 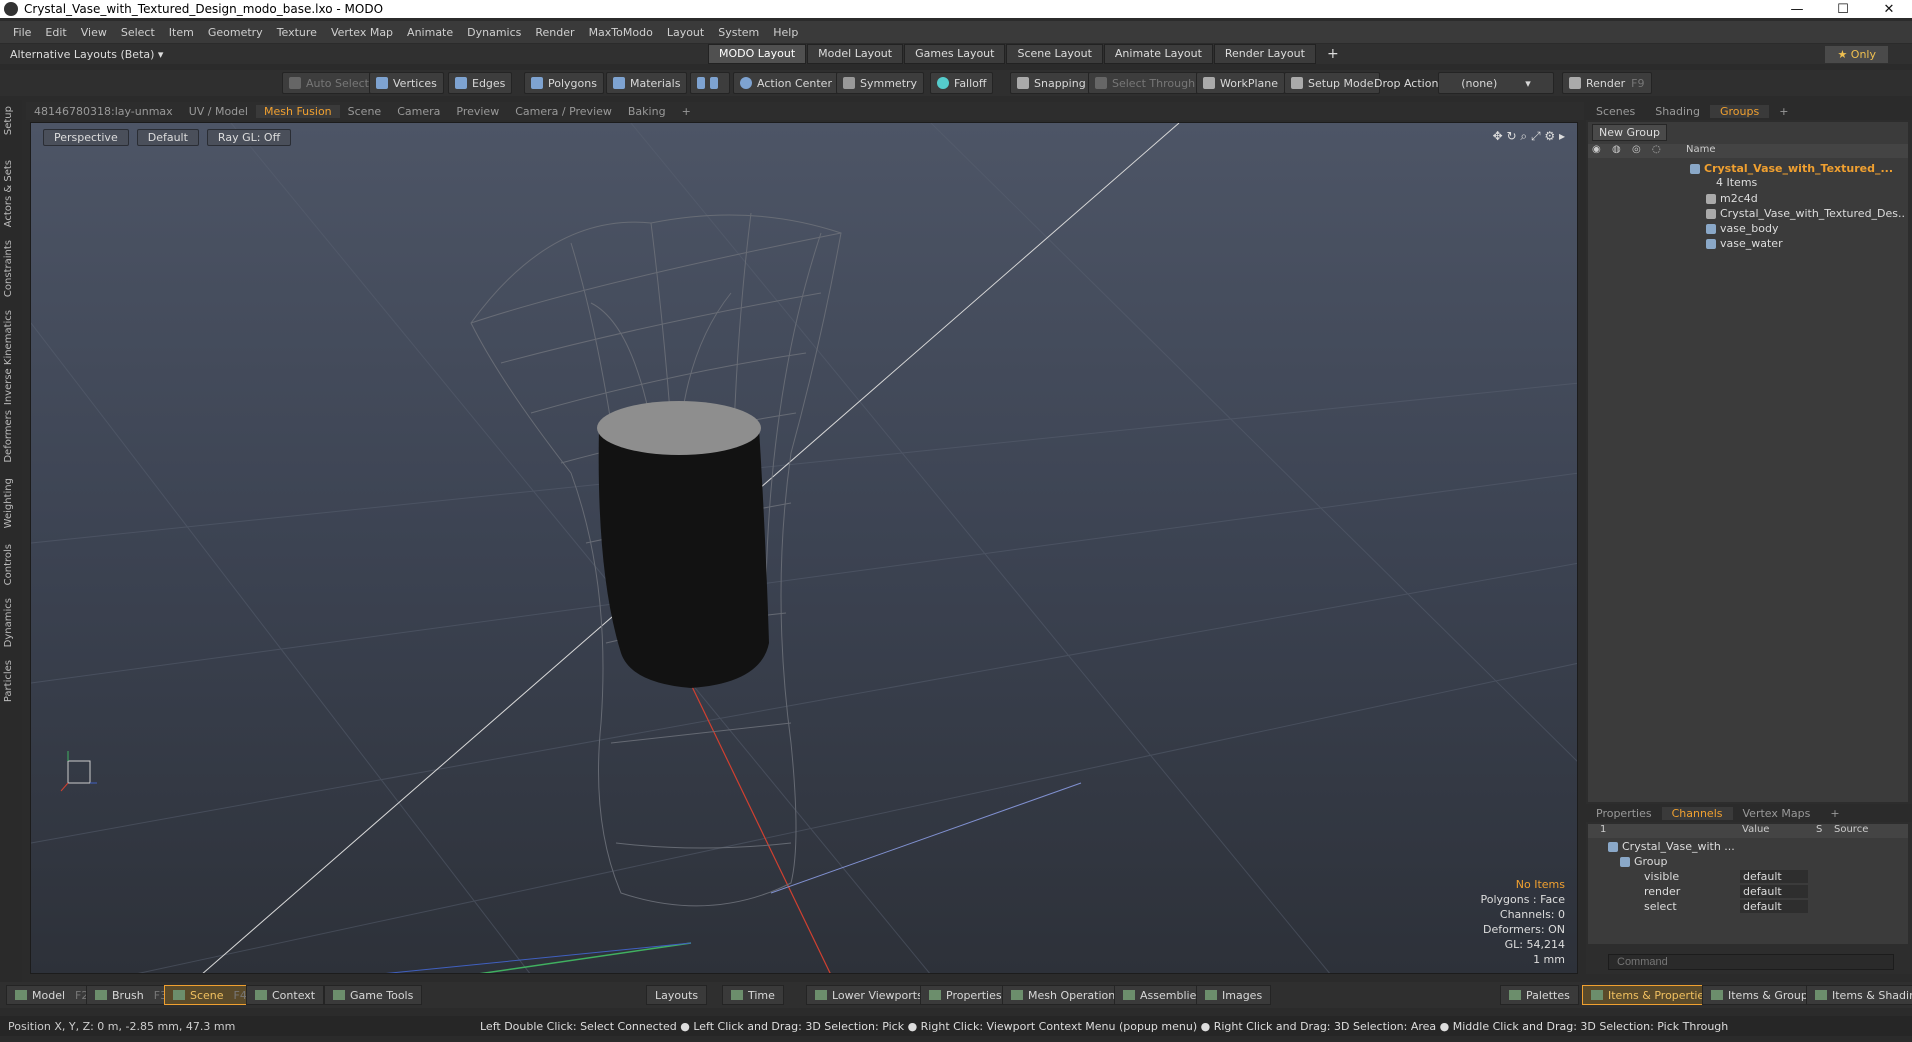 I want to click on channel-group-row: Group, so click(x=1690, y=862).